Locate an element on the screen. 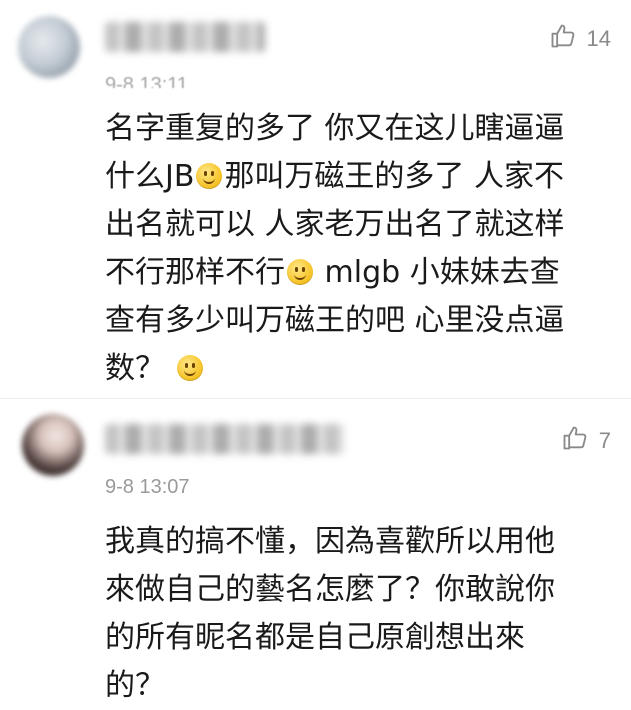 Image resolution: width=631 pixels, height=710 pixels. comment-line: 名字重复的多了 你又在这儿瞎逼逼 is located at coordinates (360, 129).